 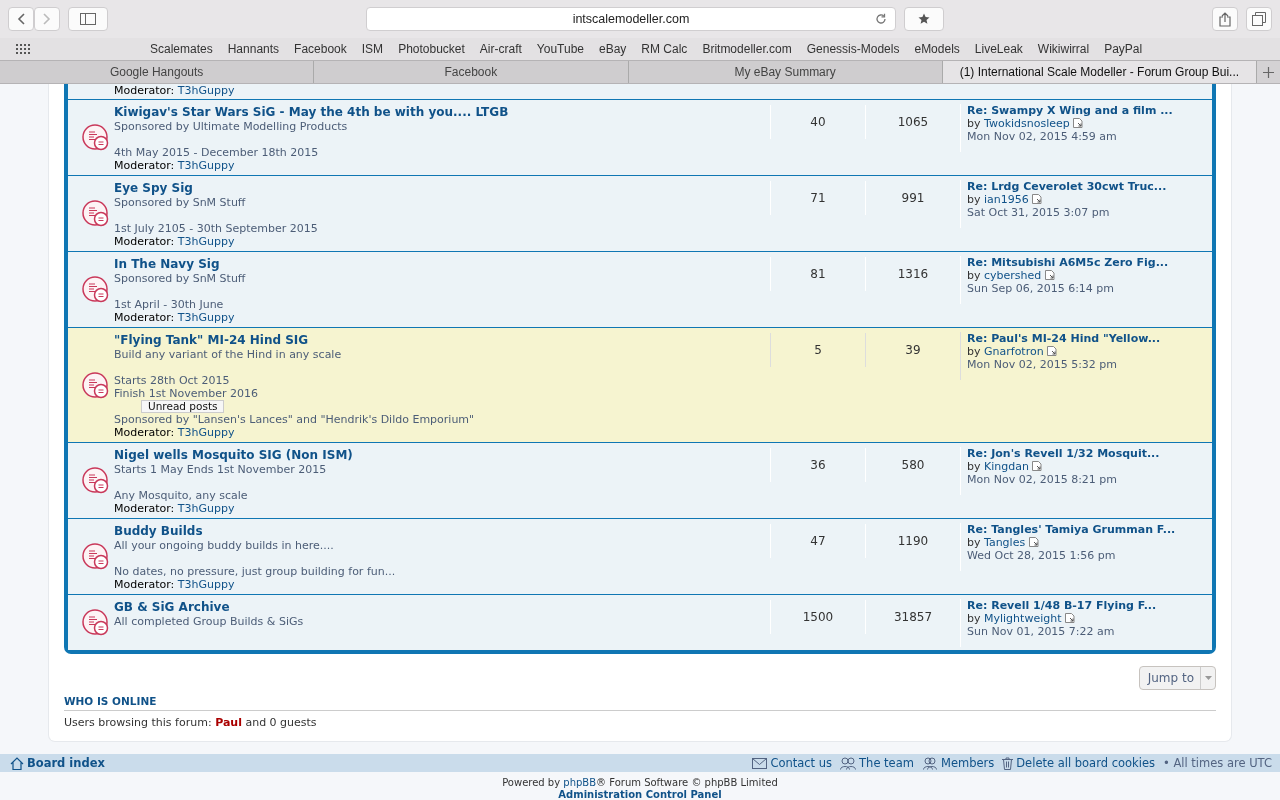 What do you see at coordinates (580, 782) in the screenshot?
I see `phpbb-link: phpBB` at bounding box center [580, 782].